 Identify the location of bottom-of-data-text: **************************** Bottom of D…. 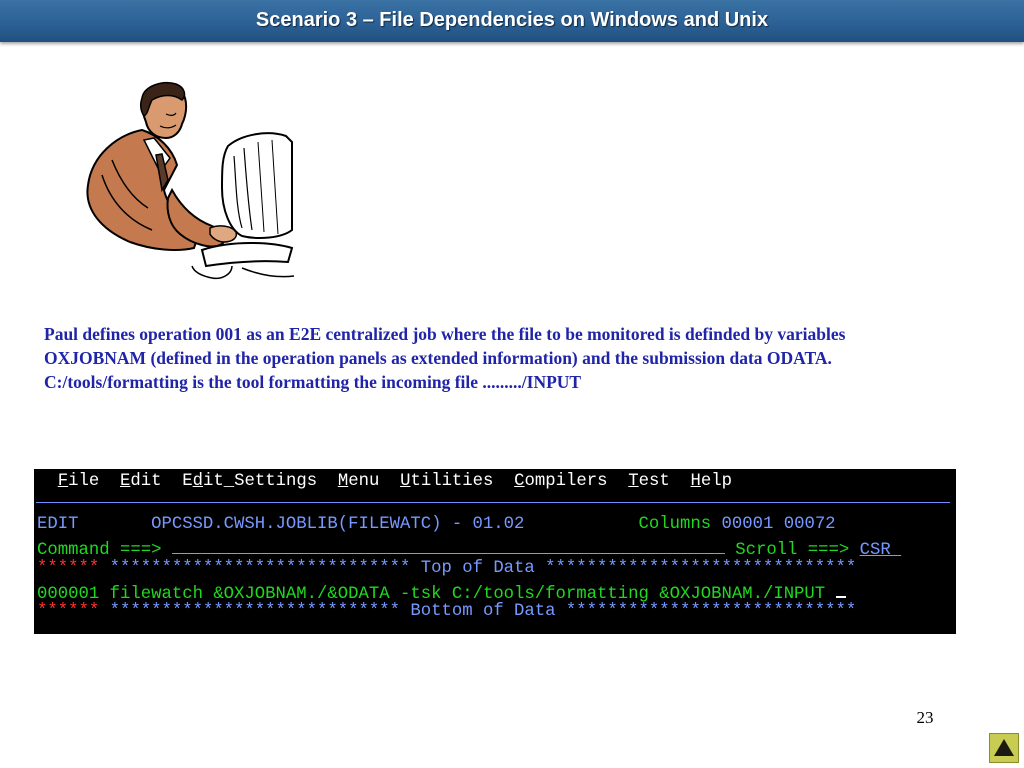
(483, 611).